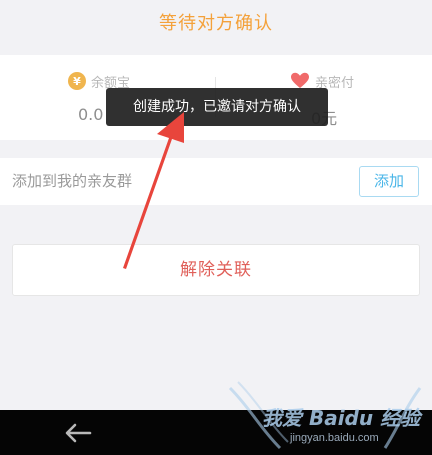 The height and width of the screenshot is (455, 432). Describe the element at coordinates (216, 24) in the screenshot. I see `page-title: 等待对方确认` at that location.